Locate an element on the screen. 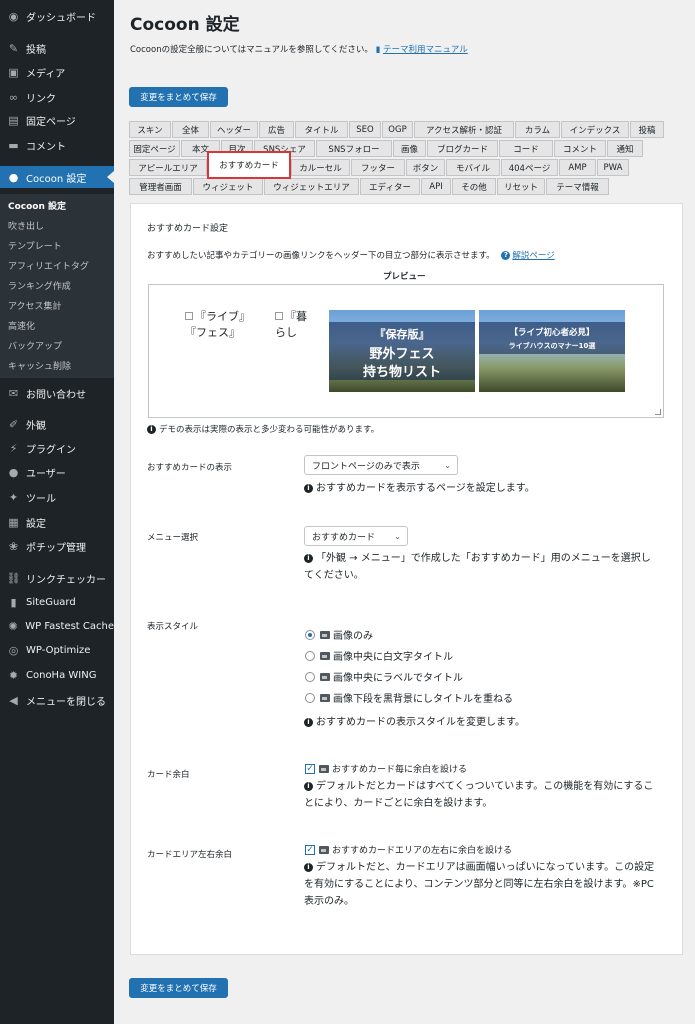 Image resolution: width=695 pixels, height=1024 pixels. sidebar-item-label: メニューを閉じる is located at coordinates (66, 702).